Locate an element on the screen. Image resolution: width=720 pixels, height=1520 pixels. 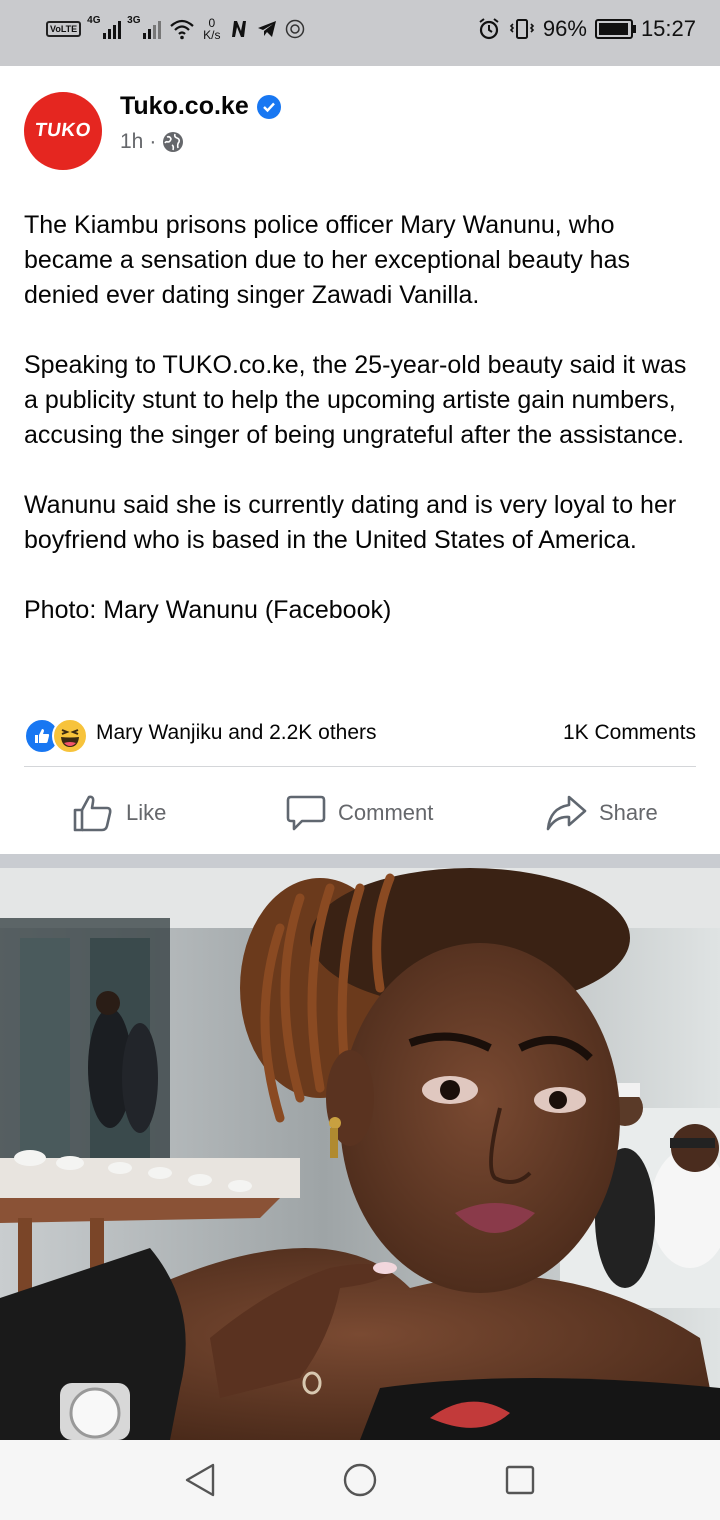
clock: 15:27 is located at coordinates (668, 28).